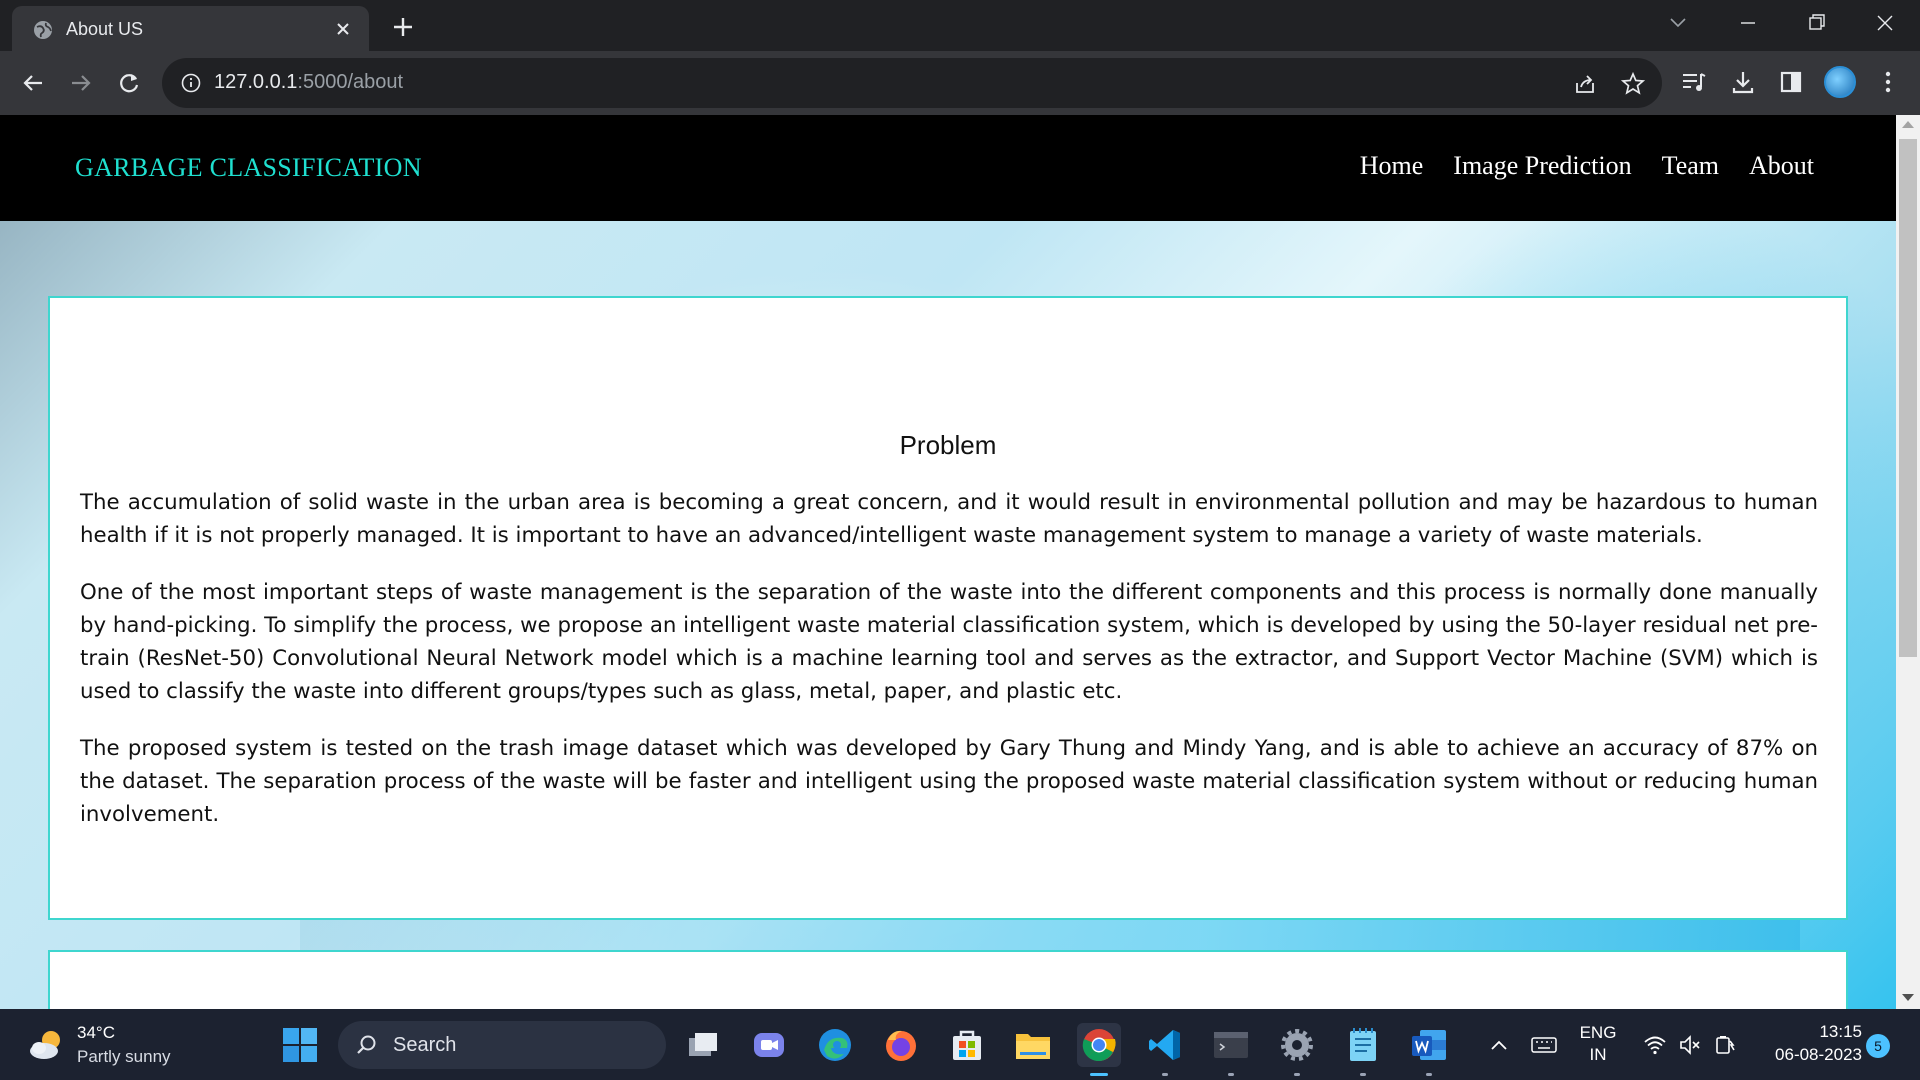 The width and height of the screenshot is (1920, 1080). Describe the element at coordinates (366, 1044) in the screenshot. I see `search-icon` at that location.